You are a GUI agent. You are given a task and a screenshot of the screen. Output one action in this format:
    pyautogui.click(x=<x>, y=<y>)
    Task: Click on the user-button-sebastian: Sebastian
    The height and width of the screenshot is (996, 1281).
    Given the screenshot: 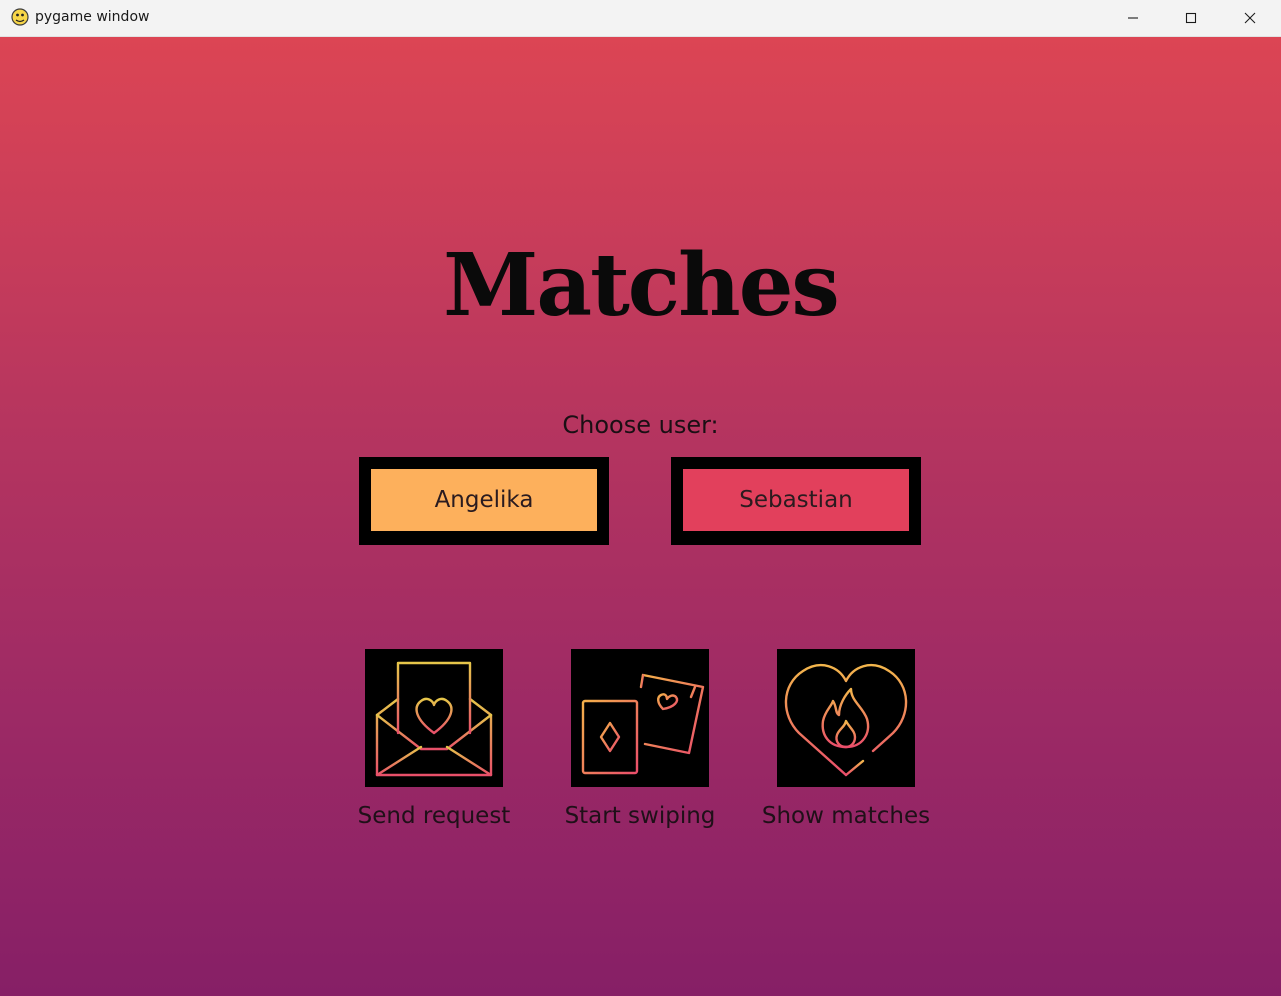 What is the action you would take?
    pyautogui.click(x=796, y=501)
    